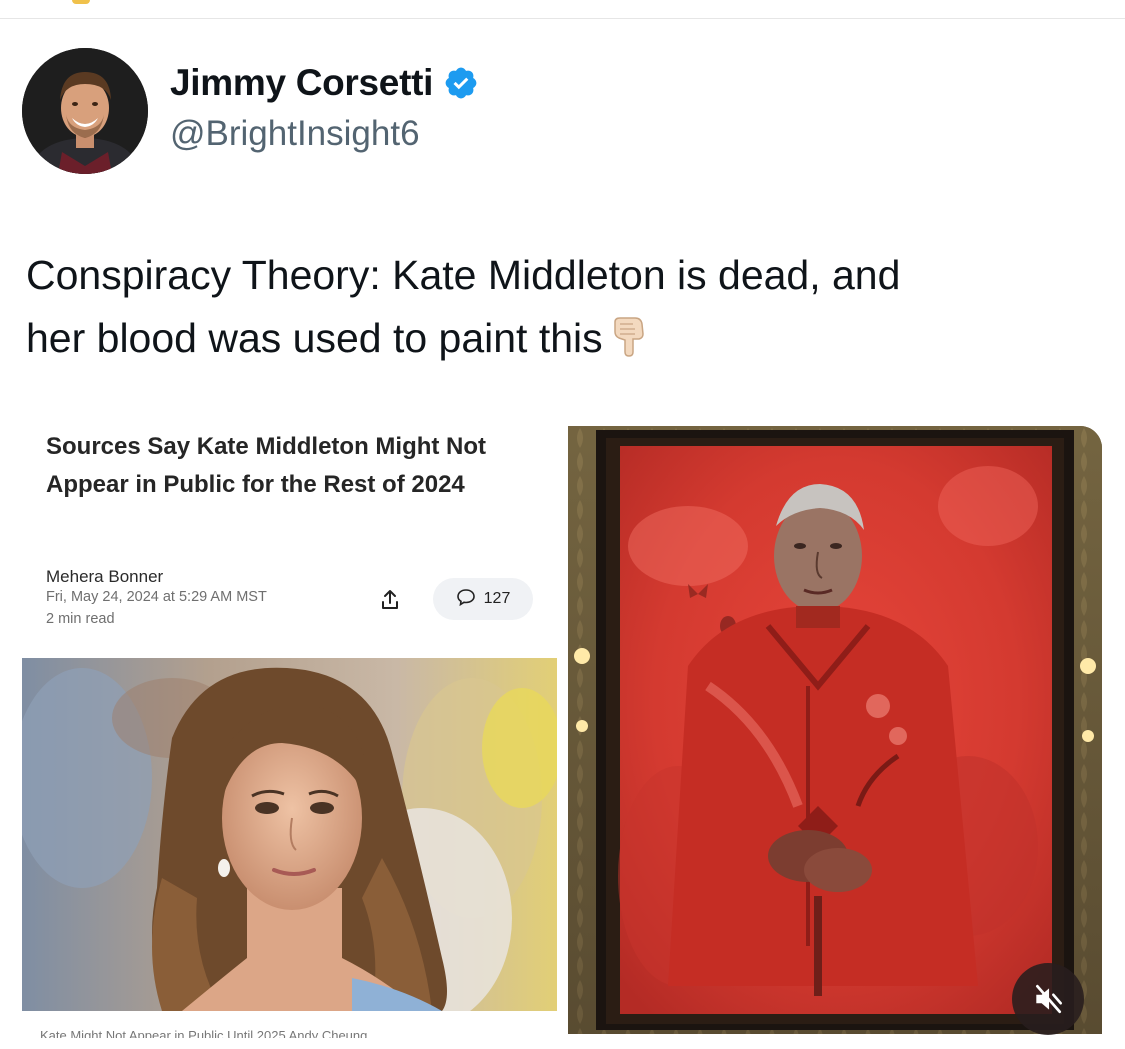 This screenshot has height=1049, width=1125. What do you see at coordinates (85, 111) in the screenshot?
I see `profile-avatar` at bounding box center [85, 111].